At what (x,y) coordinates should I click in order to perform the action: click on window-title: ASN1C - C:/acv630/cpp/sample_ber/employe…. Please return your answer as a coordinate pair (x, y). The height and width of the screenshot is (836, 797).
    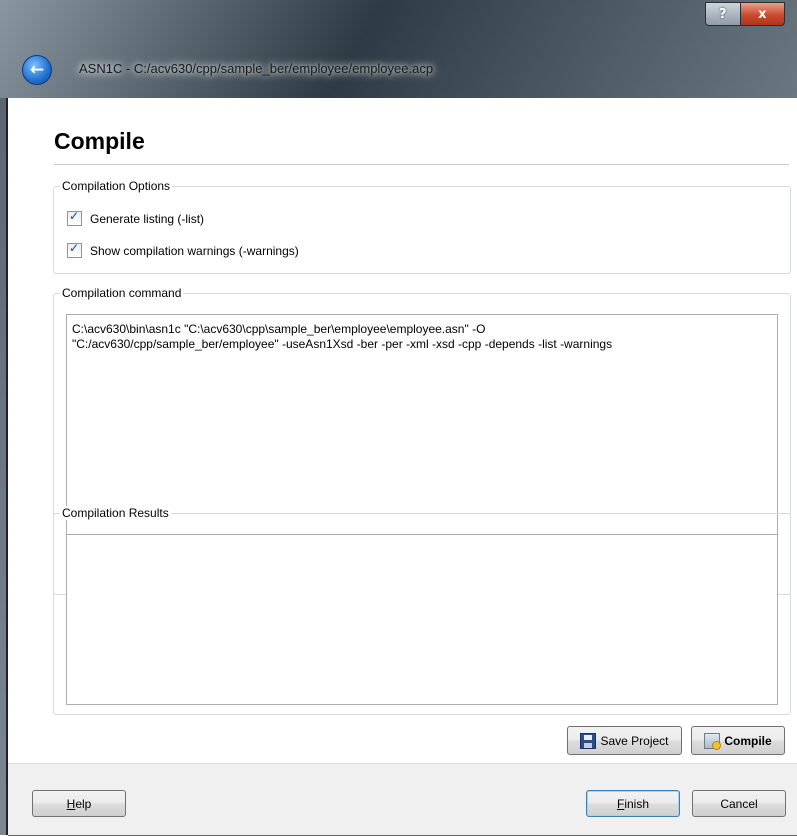
    Looking at the image, I should click on (256, 68).